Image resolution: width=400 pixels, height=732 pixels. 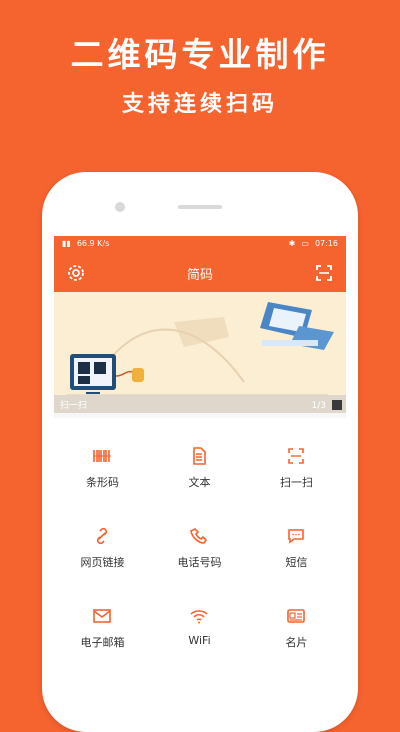 I want to click on wifi-icon, so click(x=199, y=617).